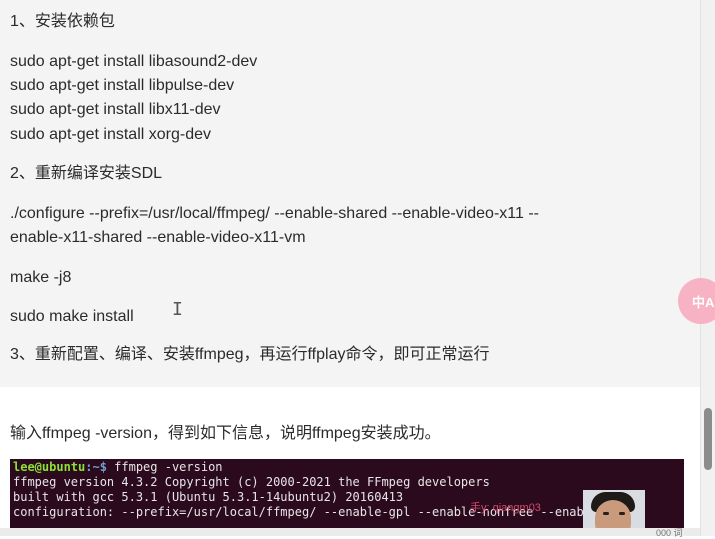  I want to click on vertical-scrollbar, so click(707, 268).